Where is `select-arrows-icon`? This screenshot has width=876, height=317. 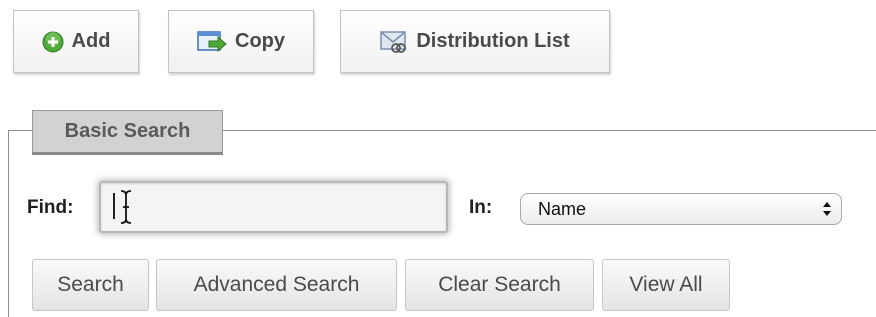 select-arrows-icon is located at coordinates (827, 209).